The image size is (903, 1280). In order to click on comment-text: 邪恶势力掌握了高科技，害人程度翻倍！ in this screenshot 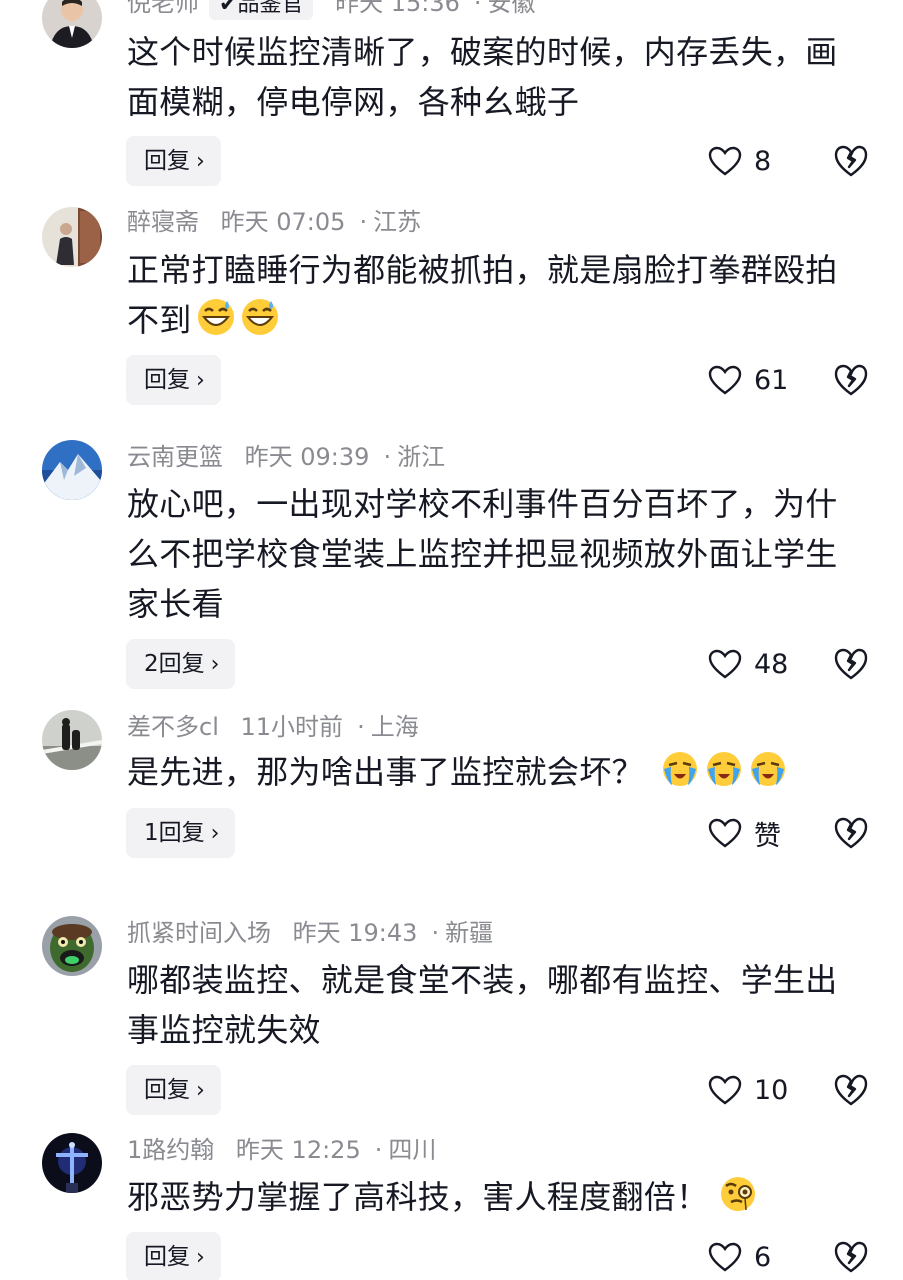, I will do `click(499, 1197)`.